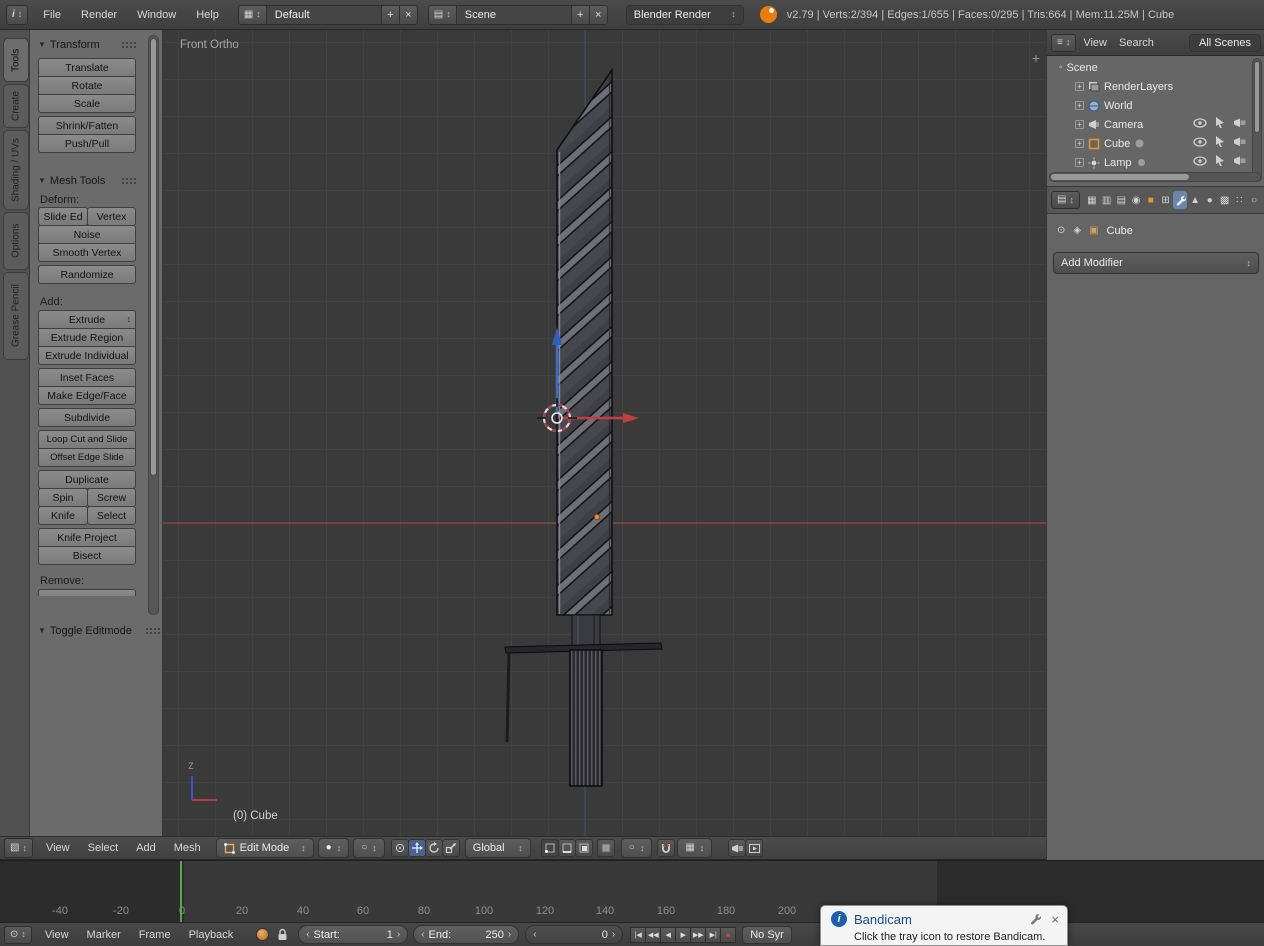 The image size is (1264, 946). What do you see at coordinates (698, 934) in the screenshot?
I see `jump-next-keyframe-button: ▶▶` at bounding box center [698, 934].